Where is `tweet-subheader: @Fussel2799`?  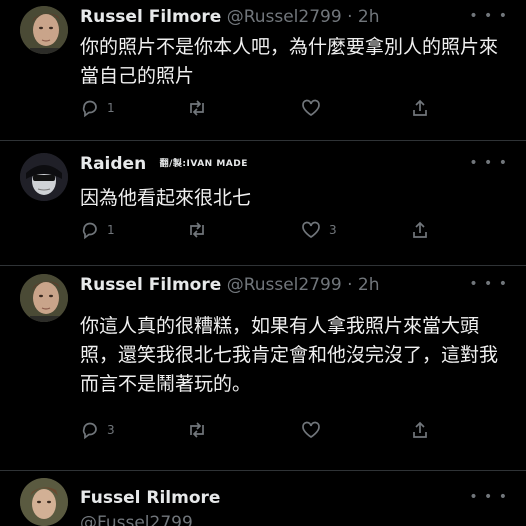
tweet-subheader: @Fussel2799 is located at coordinates (136, 519).